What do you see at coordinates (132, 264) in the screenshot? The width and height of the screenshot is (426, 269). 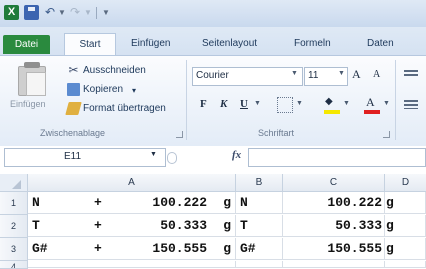 I see `cell-a4` at bounding box center [132, 264].